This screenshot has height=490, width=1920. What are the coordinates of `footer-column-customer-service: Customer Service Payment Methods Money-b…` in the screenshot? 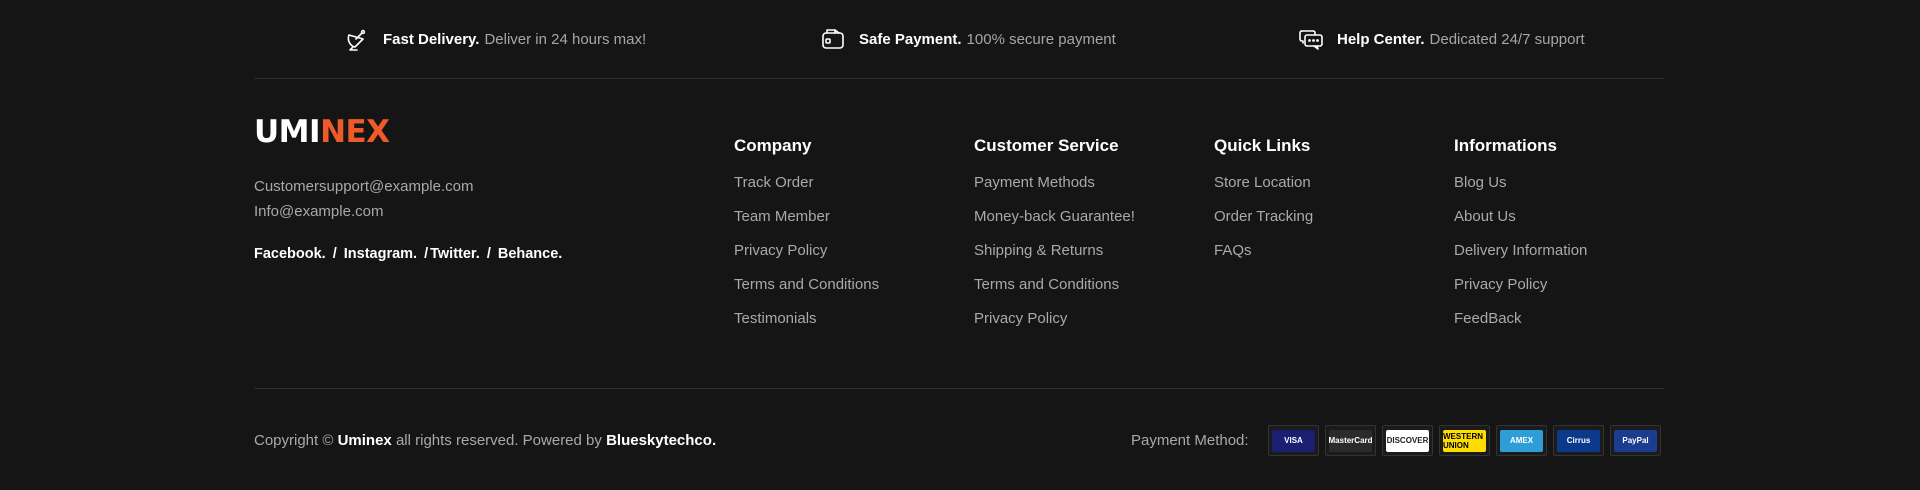 It's located at (1054, 239).